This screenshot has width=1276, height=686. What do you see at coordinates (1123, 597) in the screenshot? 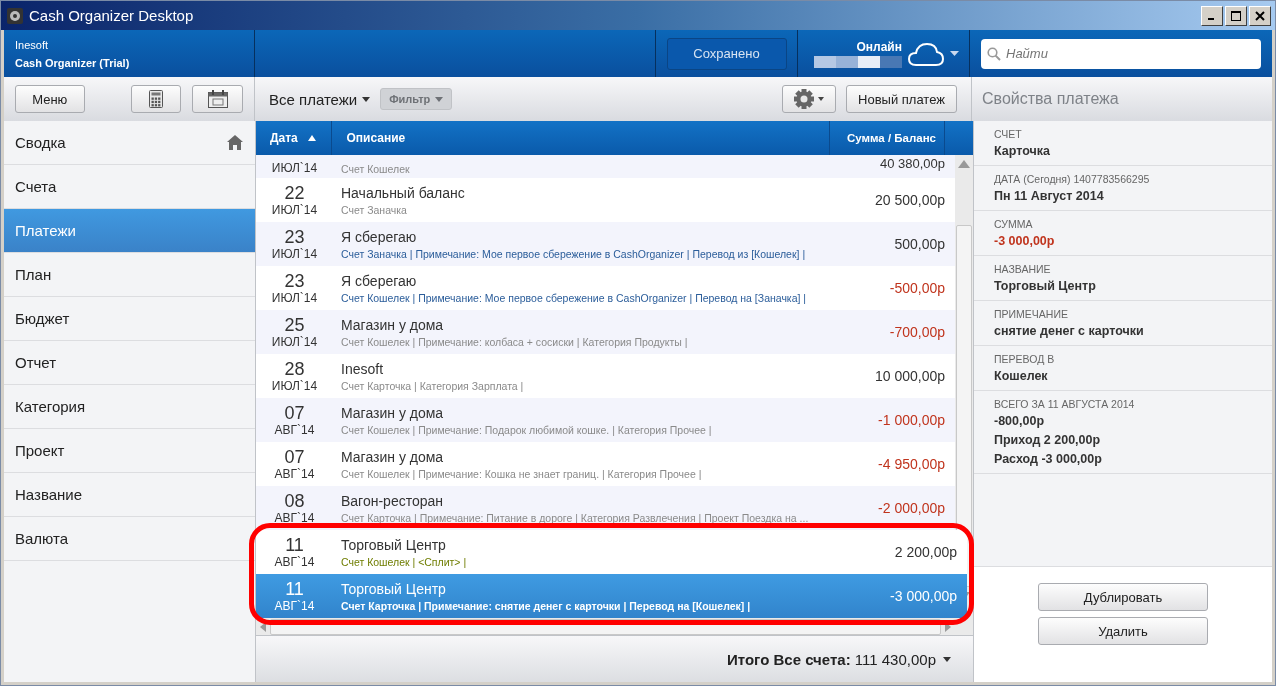
I see `action-button: Дублировать` at bounding box center [1123, 597].